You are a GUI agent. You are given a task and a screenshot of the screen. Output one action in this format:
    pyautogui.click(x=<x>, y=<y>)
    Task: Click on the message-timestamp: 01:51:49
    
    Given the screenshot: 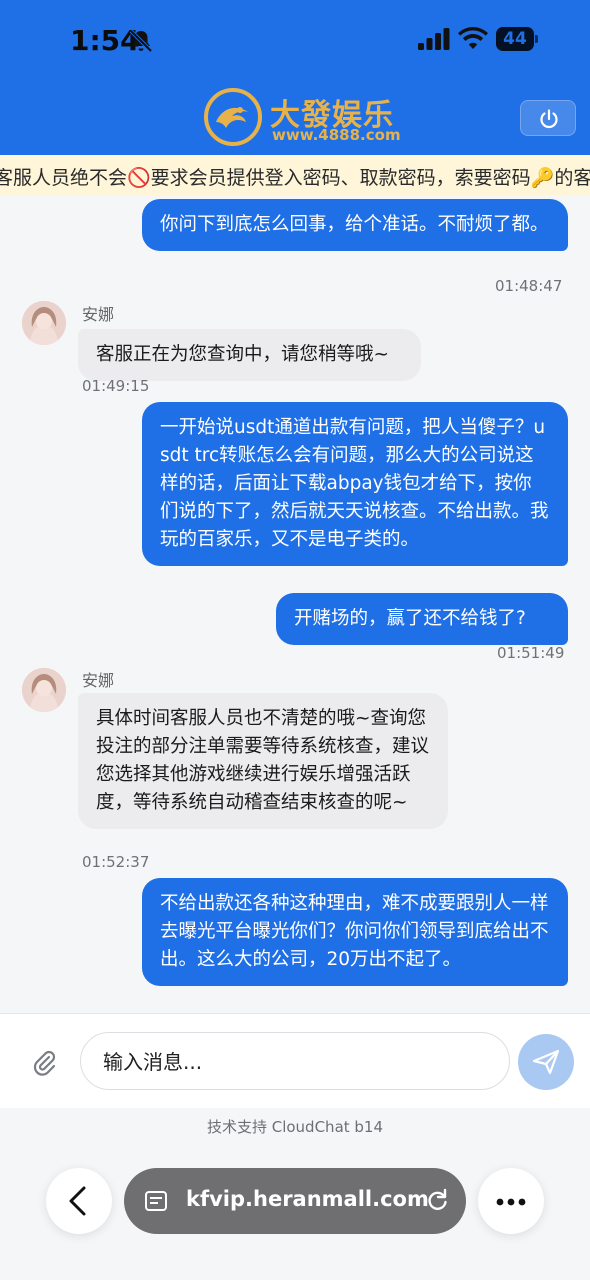 What is the action you would take?
    pyautogui.click(x=531, y=653)
    